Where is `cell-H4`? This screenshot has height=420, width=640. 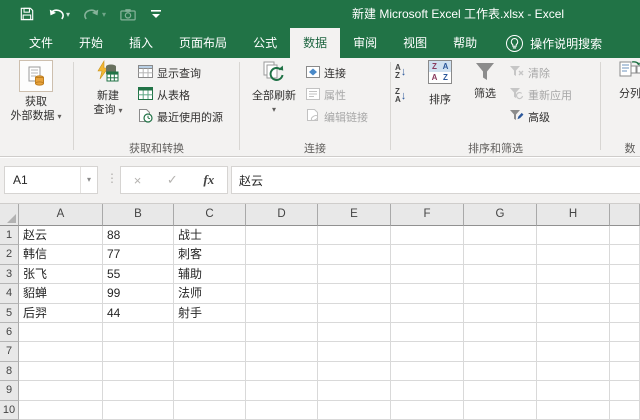
cell-H4 is located at coordinates (573, 294).